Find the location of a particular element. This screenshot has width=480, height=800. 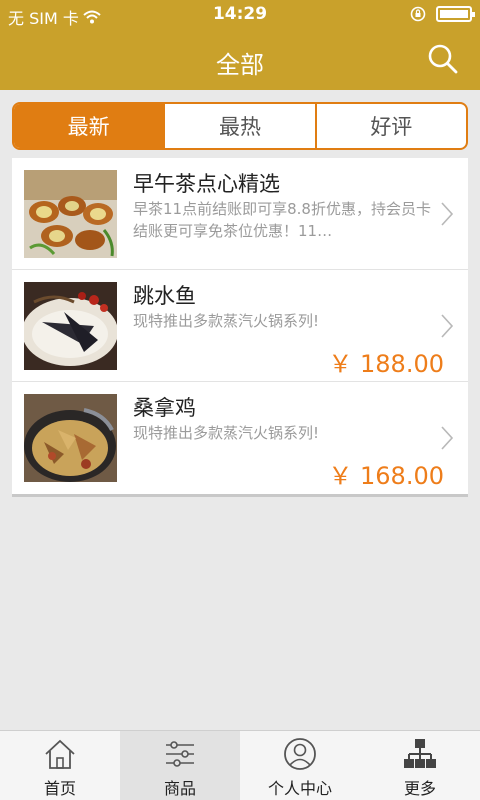

tab-profile: 个人中心 is located at coordinates (300, 765).